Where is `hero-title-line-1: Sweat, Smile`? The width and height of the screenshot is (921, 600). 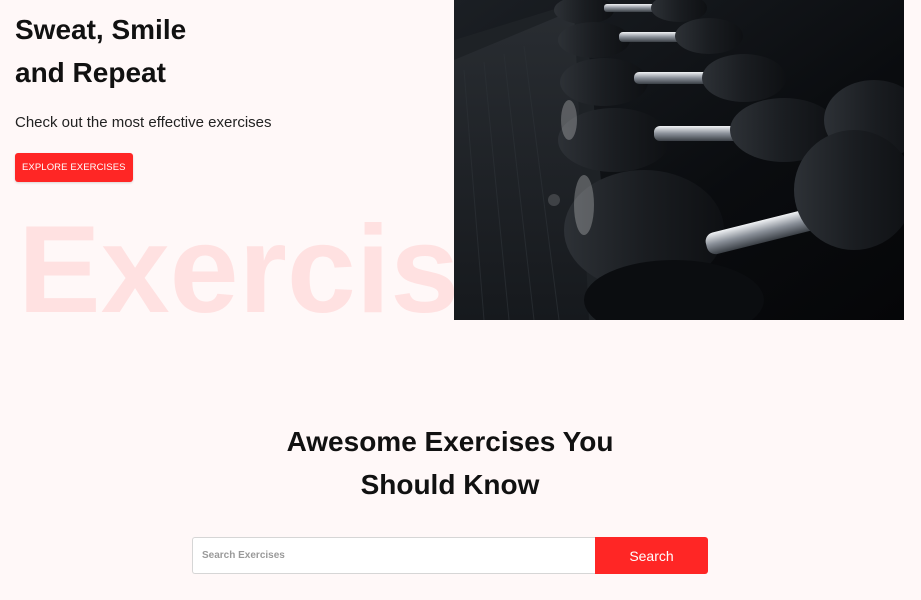
hero-title-line-1: Sweat, Smile is located at coordinates (101, 29).